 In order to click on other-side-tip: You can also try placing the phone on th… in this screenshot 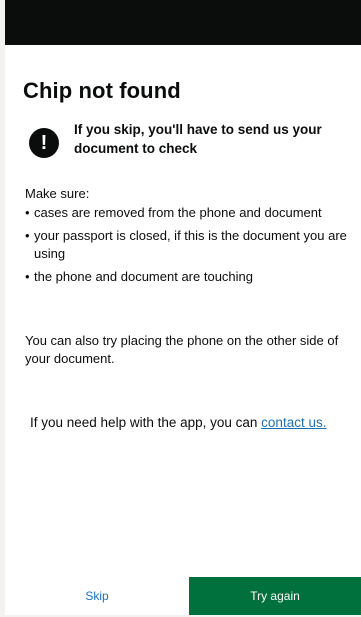, I will do `click(182, 349)`.